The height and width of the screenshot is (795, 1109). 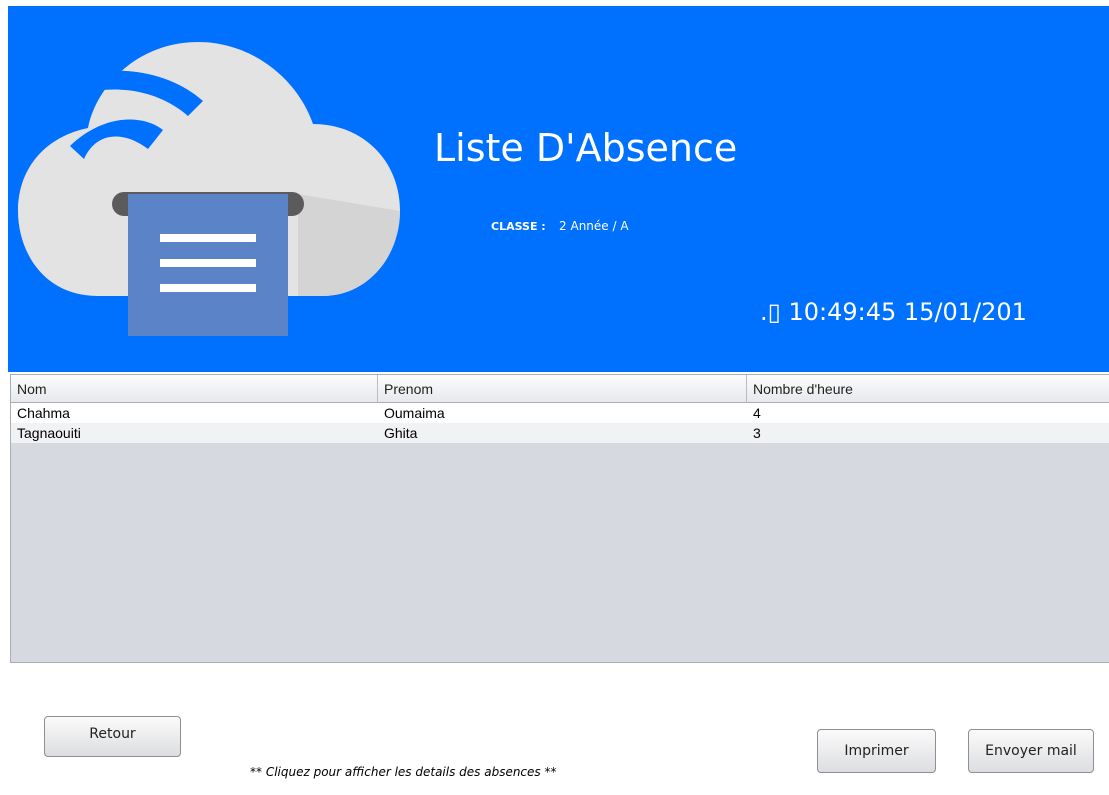 What do you see at coordinates (876, 751) in the screenshot?
I see `imprimer-button: Imprimer` at bounding box center [876, 751].